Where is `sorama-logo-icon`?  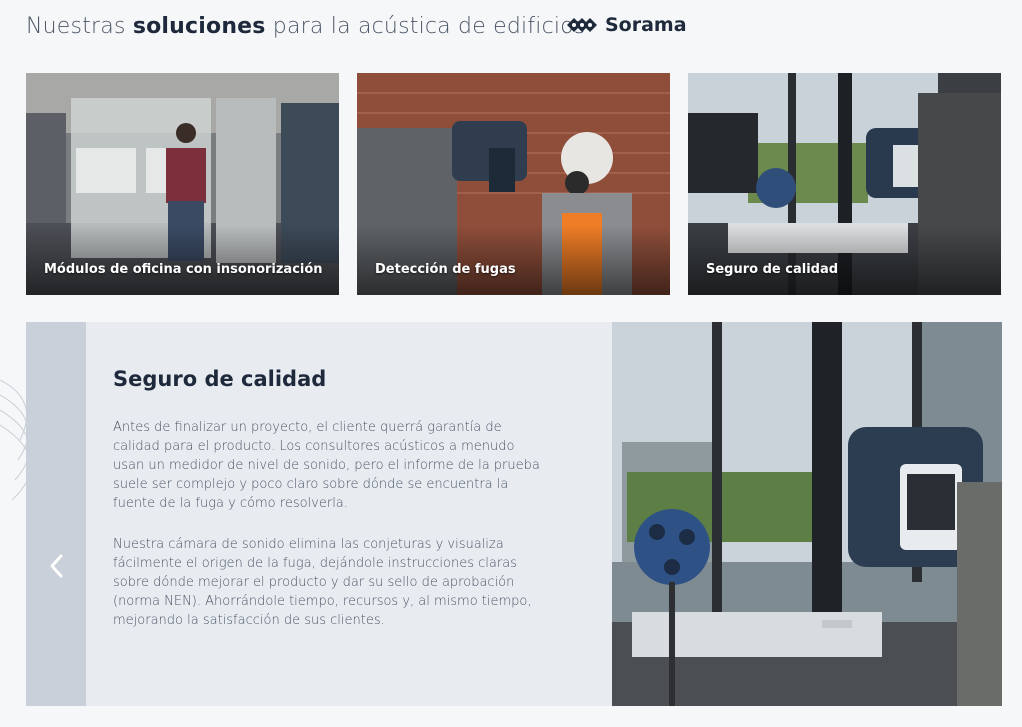 sorama-logo-icon is located at coordinates (582, 25).